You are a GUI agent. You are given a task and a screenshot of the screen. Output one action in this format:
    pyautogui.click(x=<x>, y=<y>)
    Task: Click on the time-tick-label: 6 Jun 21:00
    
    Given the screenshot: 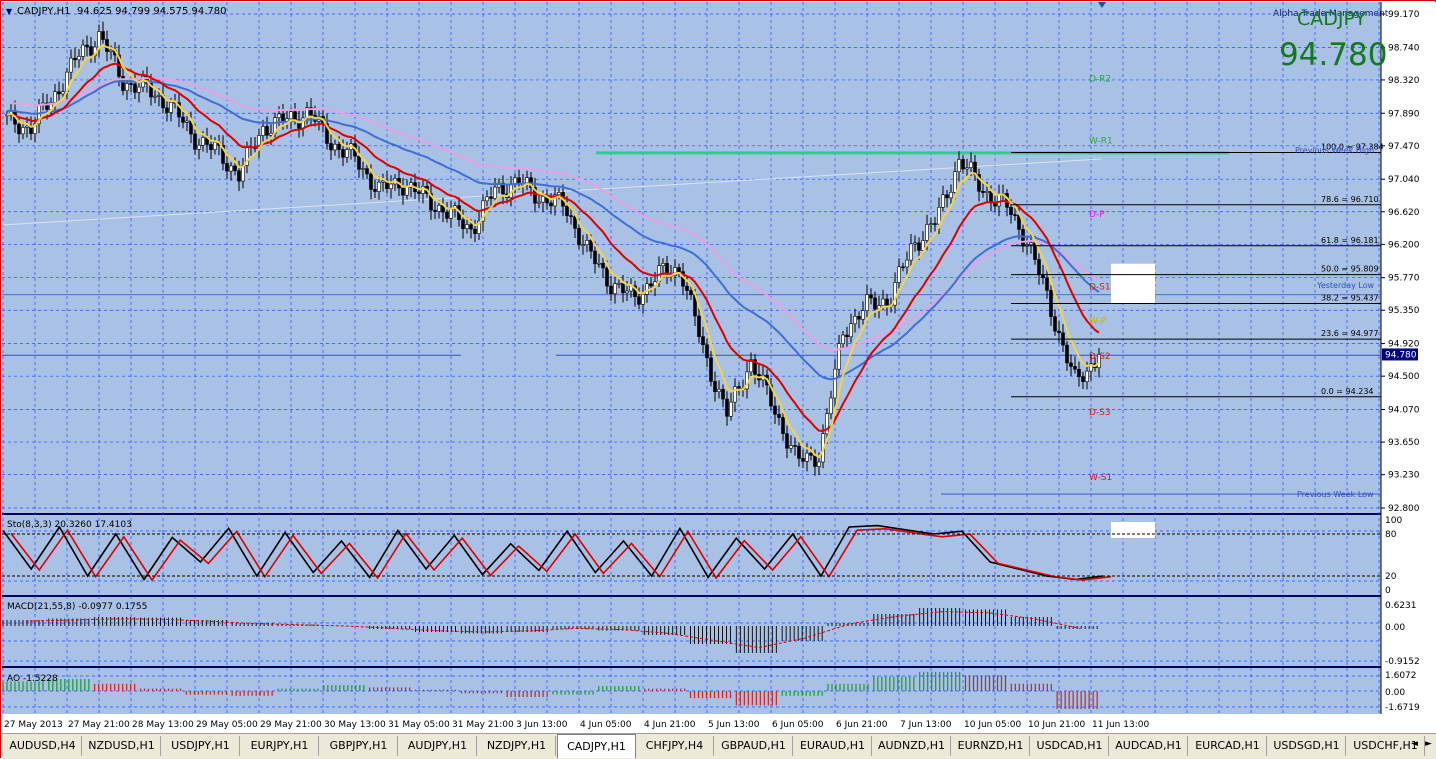 What is the action you would take?
    pyautogui.click(x=862, y=725)
    